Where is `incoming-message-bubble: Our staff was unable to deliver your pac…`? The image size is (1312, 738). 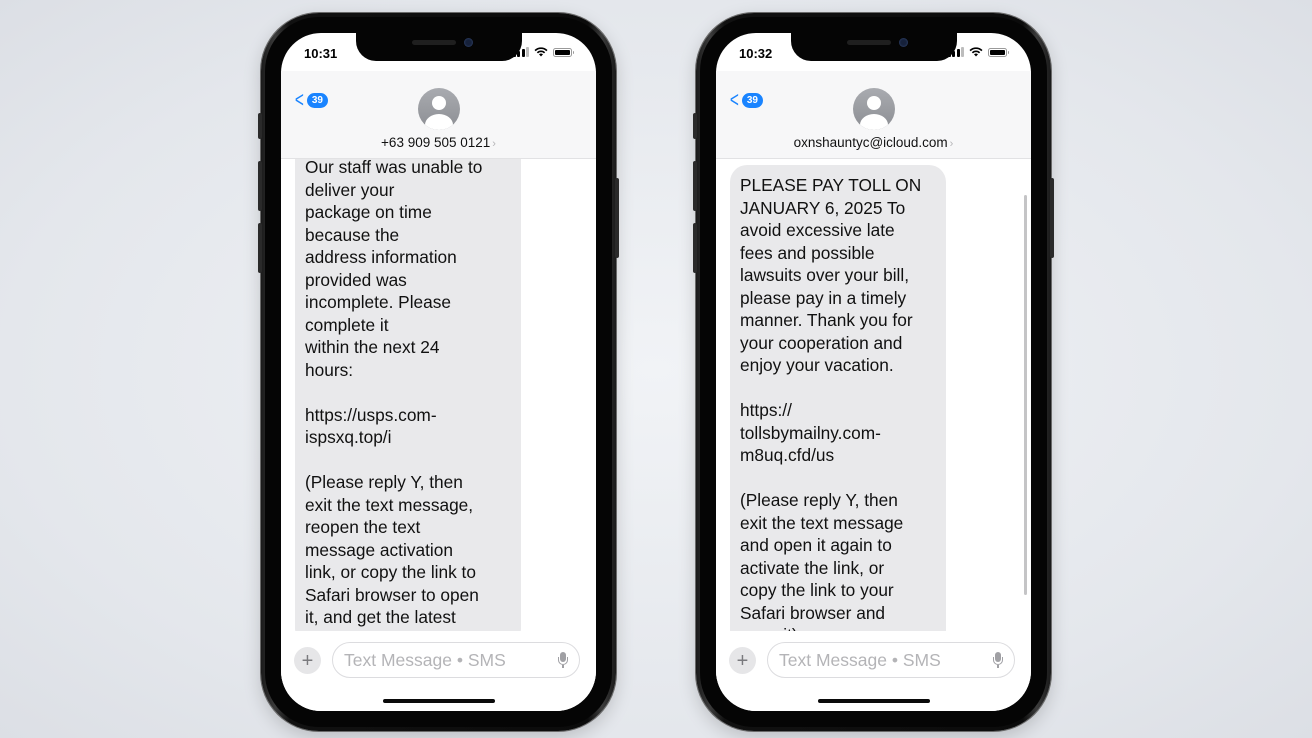
incoming-message-bubble: Our staff was unable to deliver your pac… is located at coordinates (408, 395).